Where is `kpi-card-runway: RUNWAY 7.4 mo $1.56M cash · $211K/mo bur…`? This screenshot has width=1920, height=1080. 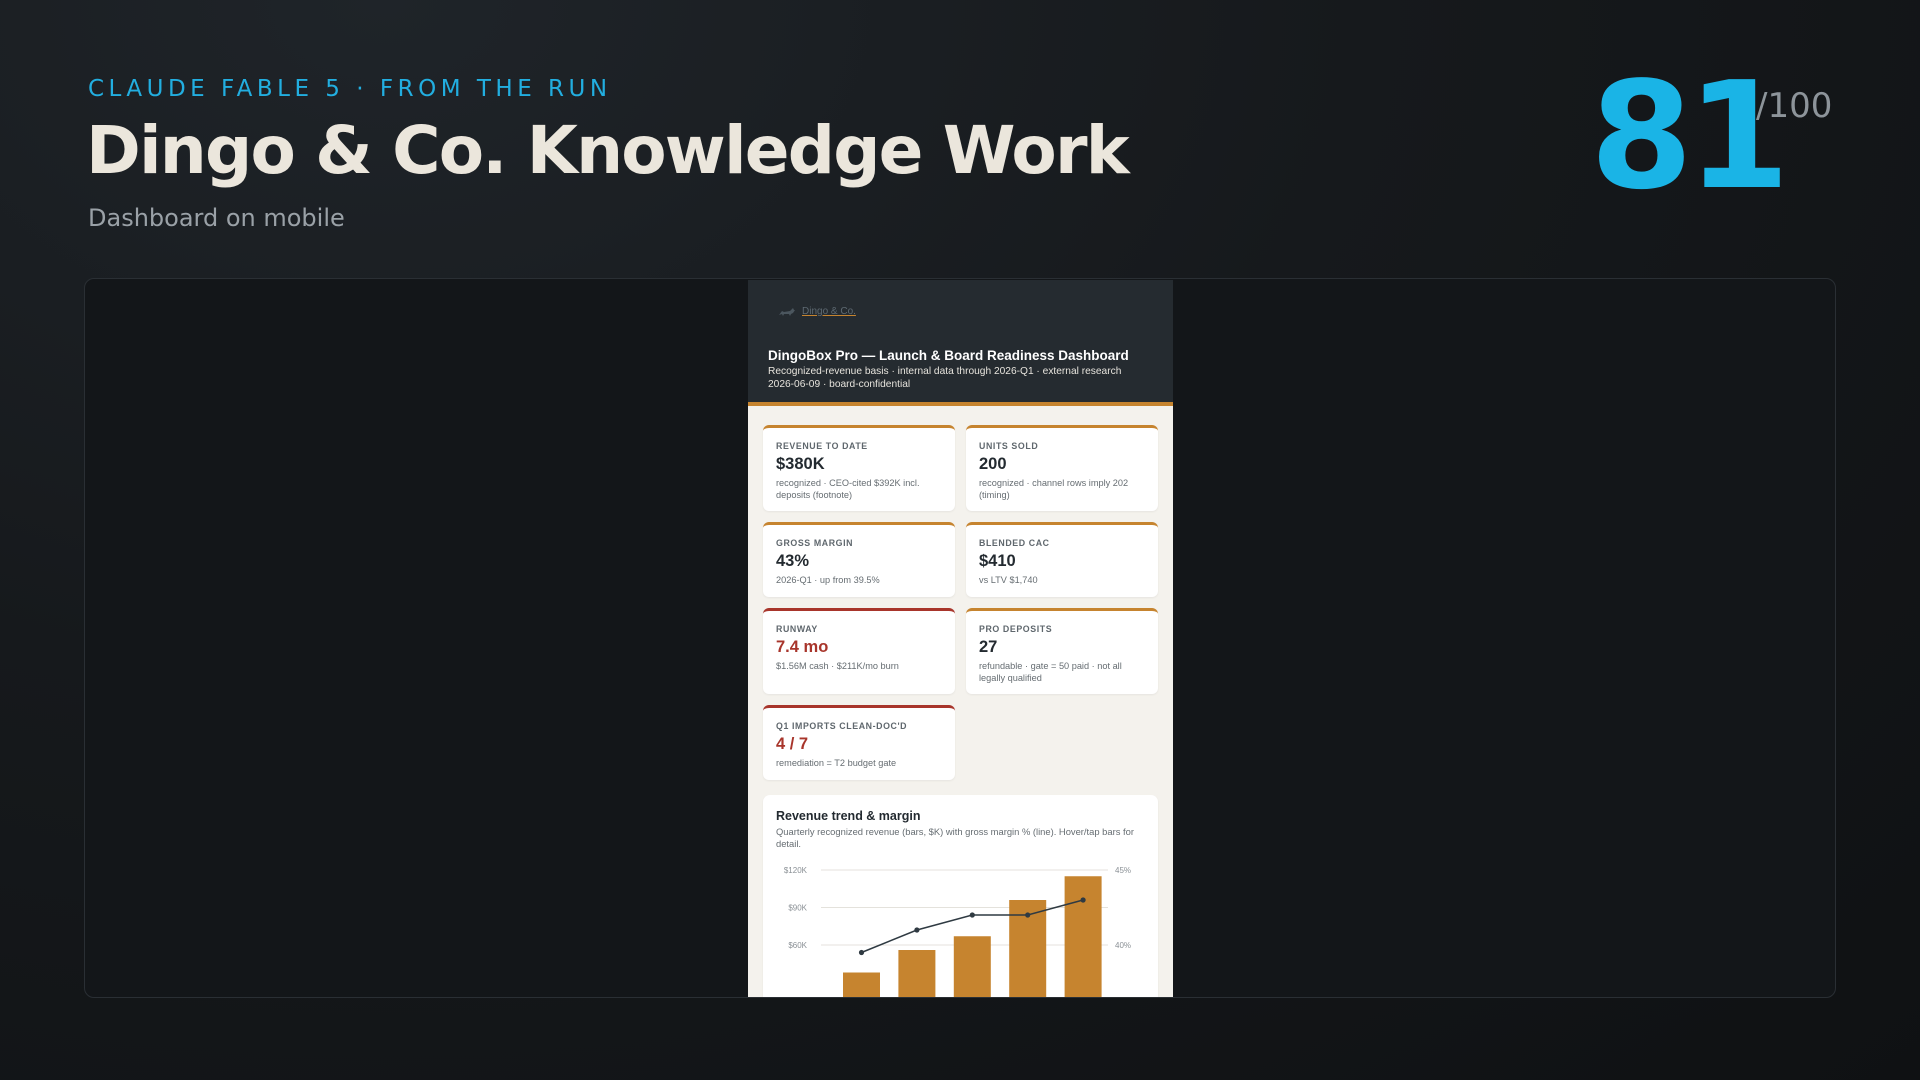 kpi-card-runway: RUNWAY 7.4 mo $1.56M cash · $211K/mo bur… is located at coordinates (859, 651).